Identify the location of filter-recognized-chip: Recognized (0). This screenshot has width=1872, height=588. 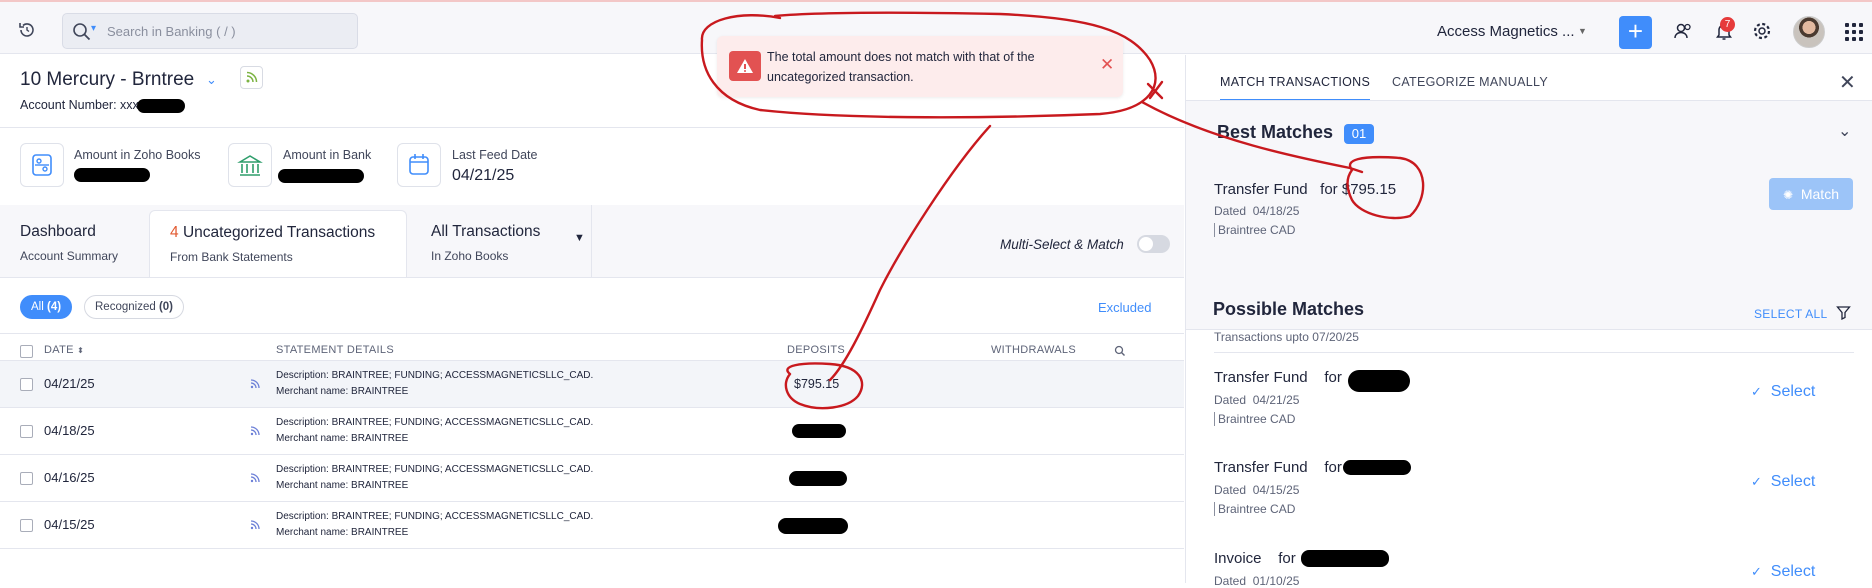
(134, 307).